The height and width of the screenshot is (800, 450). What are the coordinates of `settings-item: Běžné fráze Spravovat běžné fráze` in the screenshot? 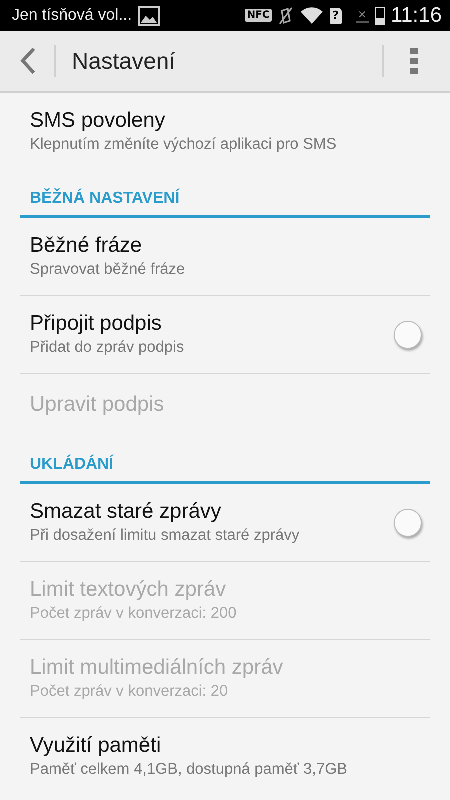 It's located at (225, 257).